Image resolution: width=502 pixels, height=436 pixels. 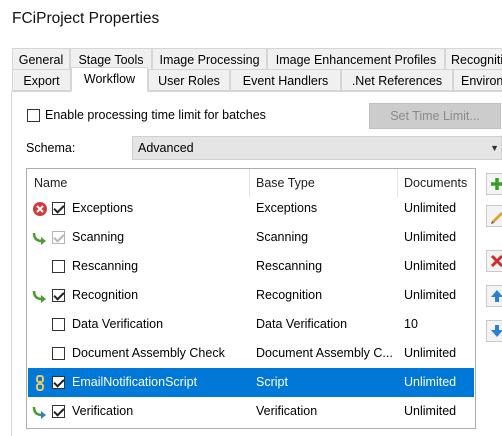 What do you see at coordinates (494, 148) in the screenshot?
I see `chevron-down-icon: ▼` at bounding box center [494, 148].